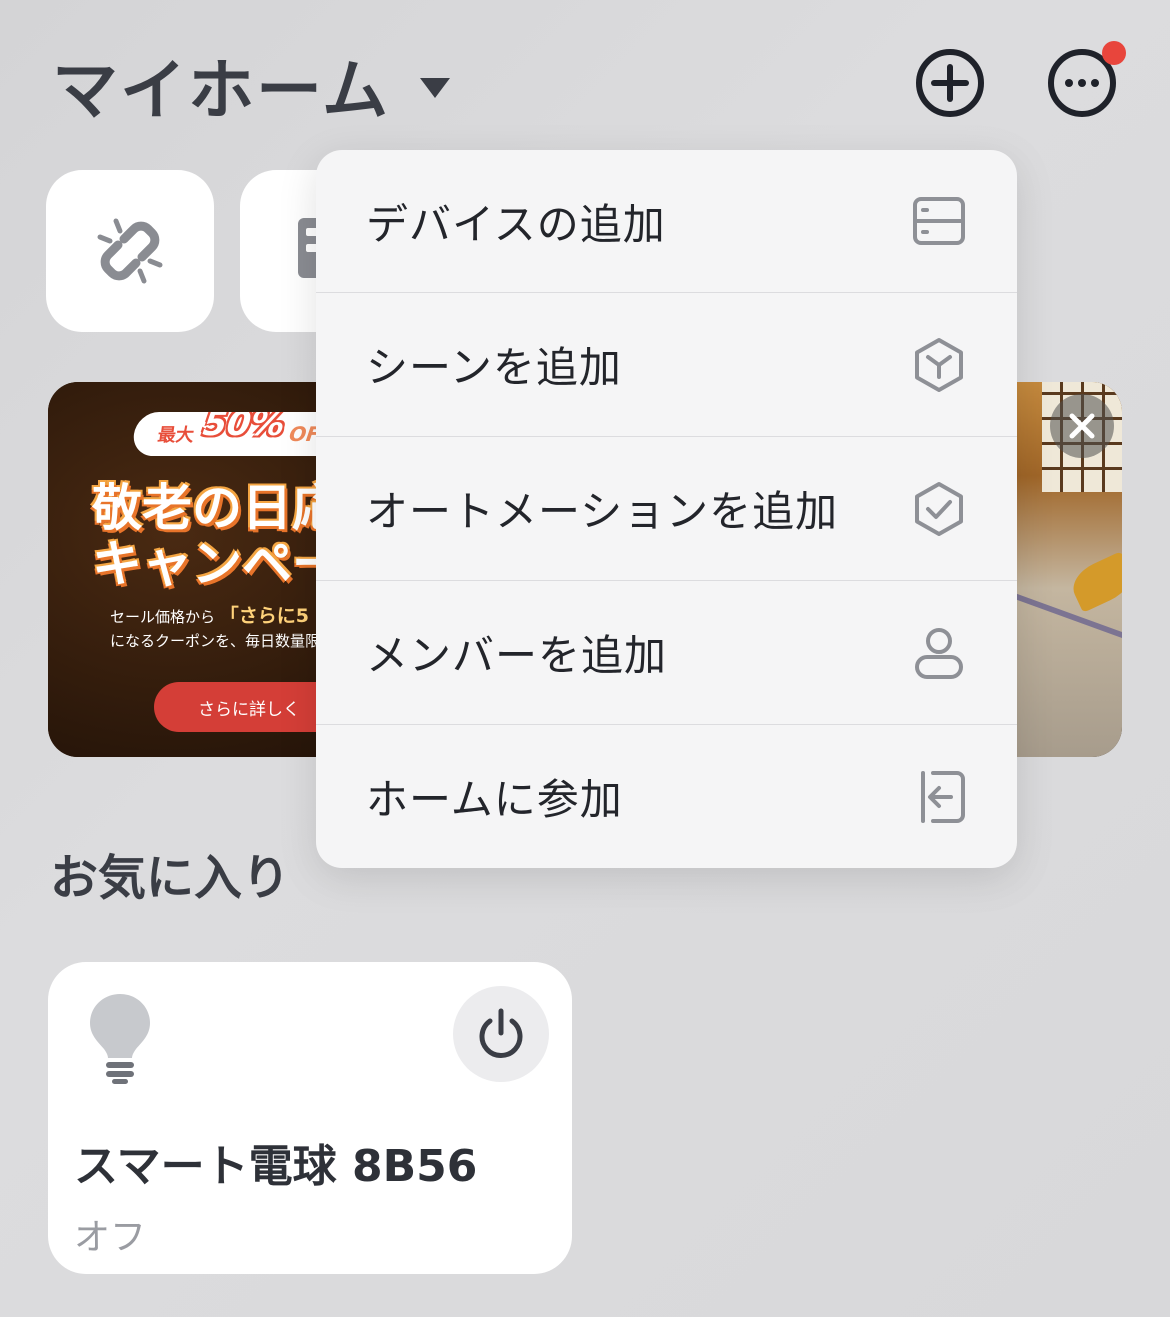 The image size is (1170, 1317). What do you see at coordinates (310, 1118) in the screenshot?
I see `device-card: スマート電球 8B56 オフ` at bounding box center [310, 1118].